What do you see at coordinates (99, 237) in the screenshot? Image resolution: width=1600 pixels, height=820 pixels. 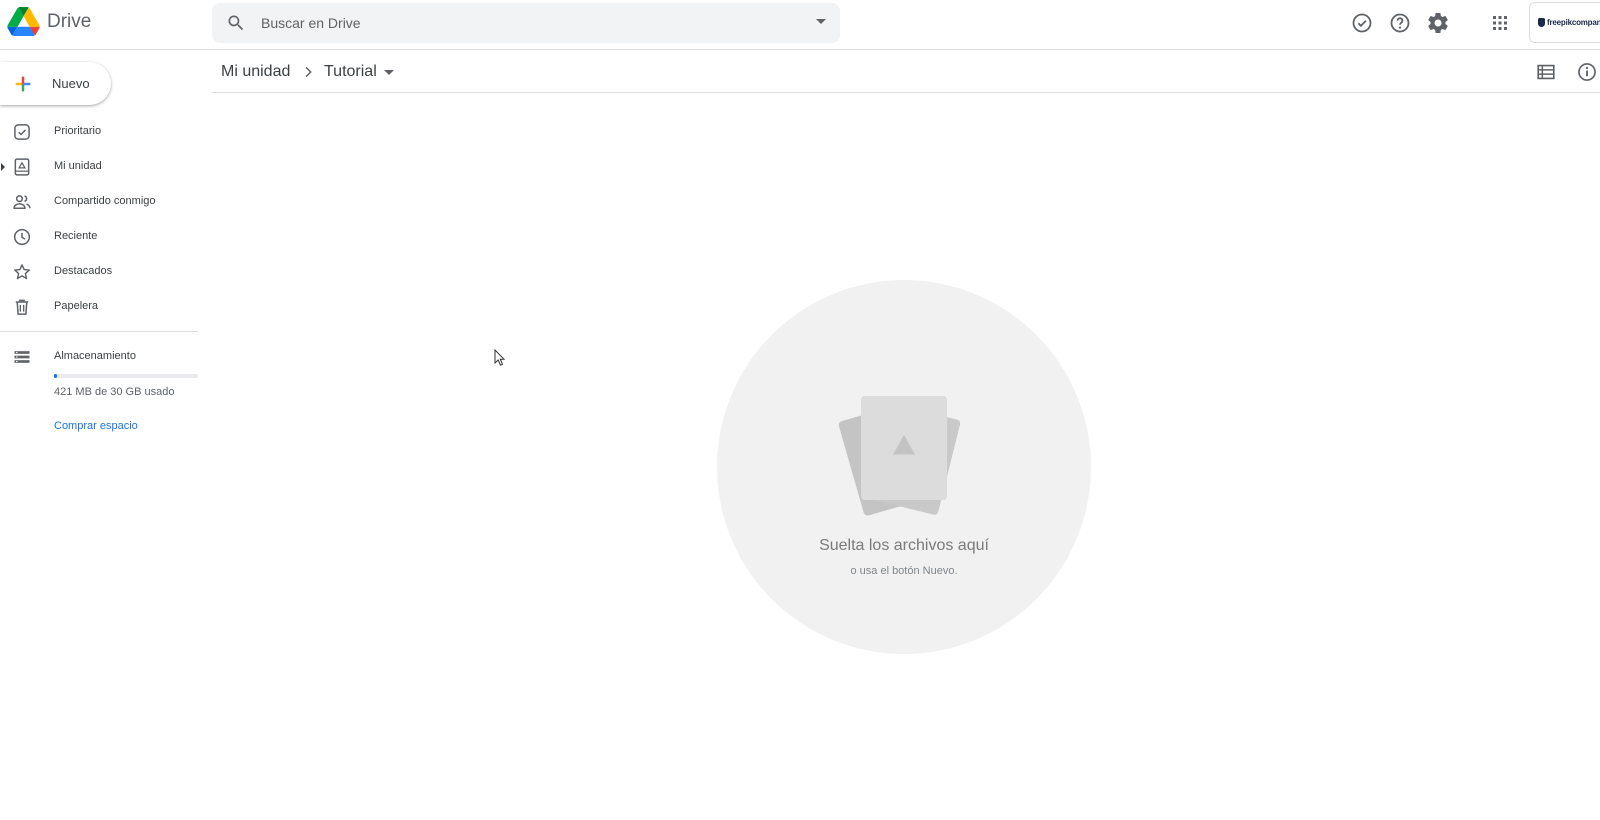 I see `sidebar-item-recent: Reciente` at bounding box center [99, 237].